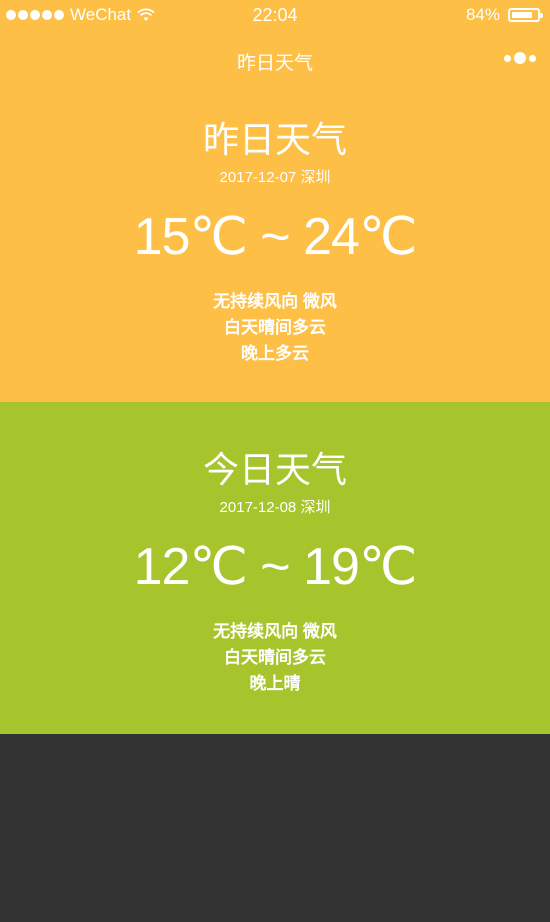 Image resolution: width=550 pixels, height=922 pixels. I want to click on weather-details: 无持续风向 微风 白天晴间多云 晚上多云, so click(275, 328).